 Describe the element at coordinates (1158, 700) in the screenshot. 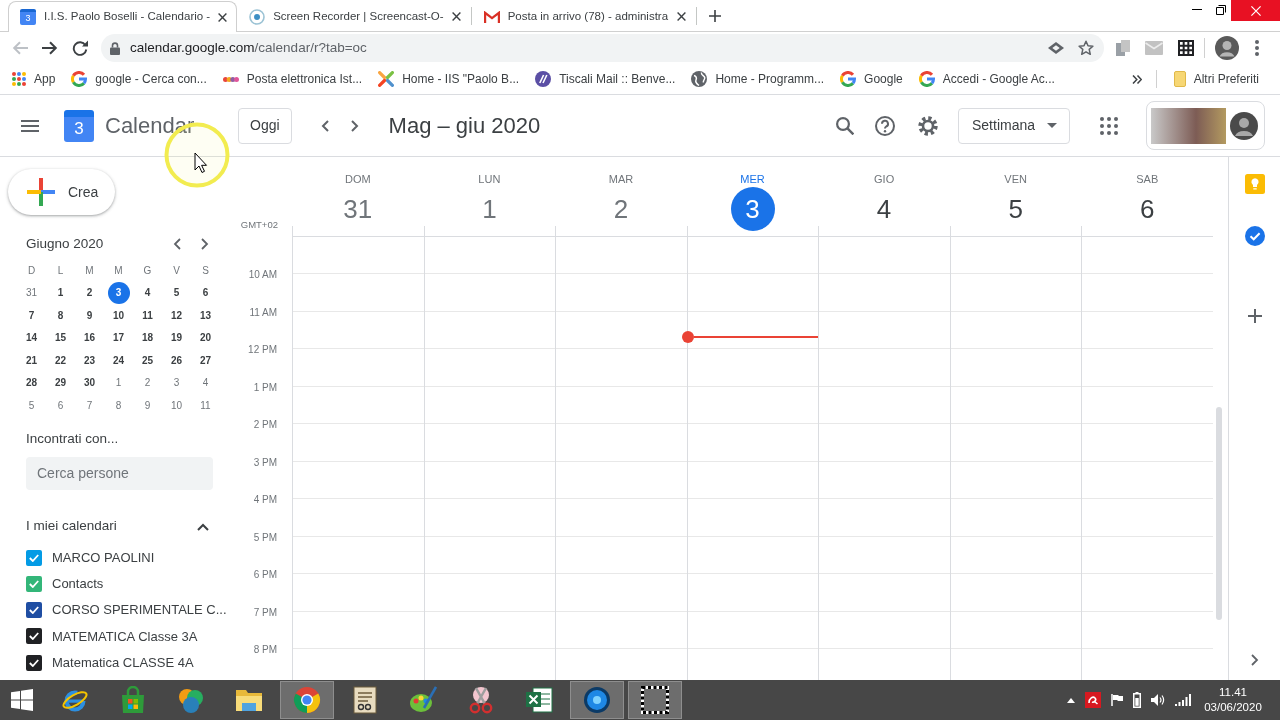

I see `speaker-icon` at that location.